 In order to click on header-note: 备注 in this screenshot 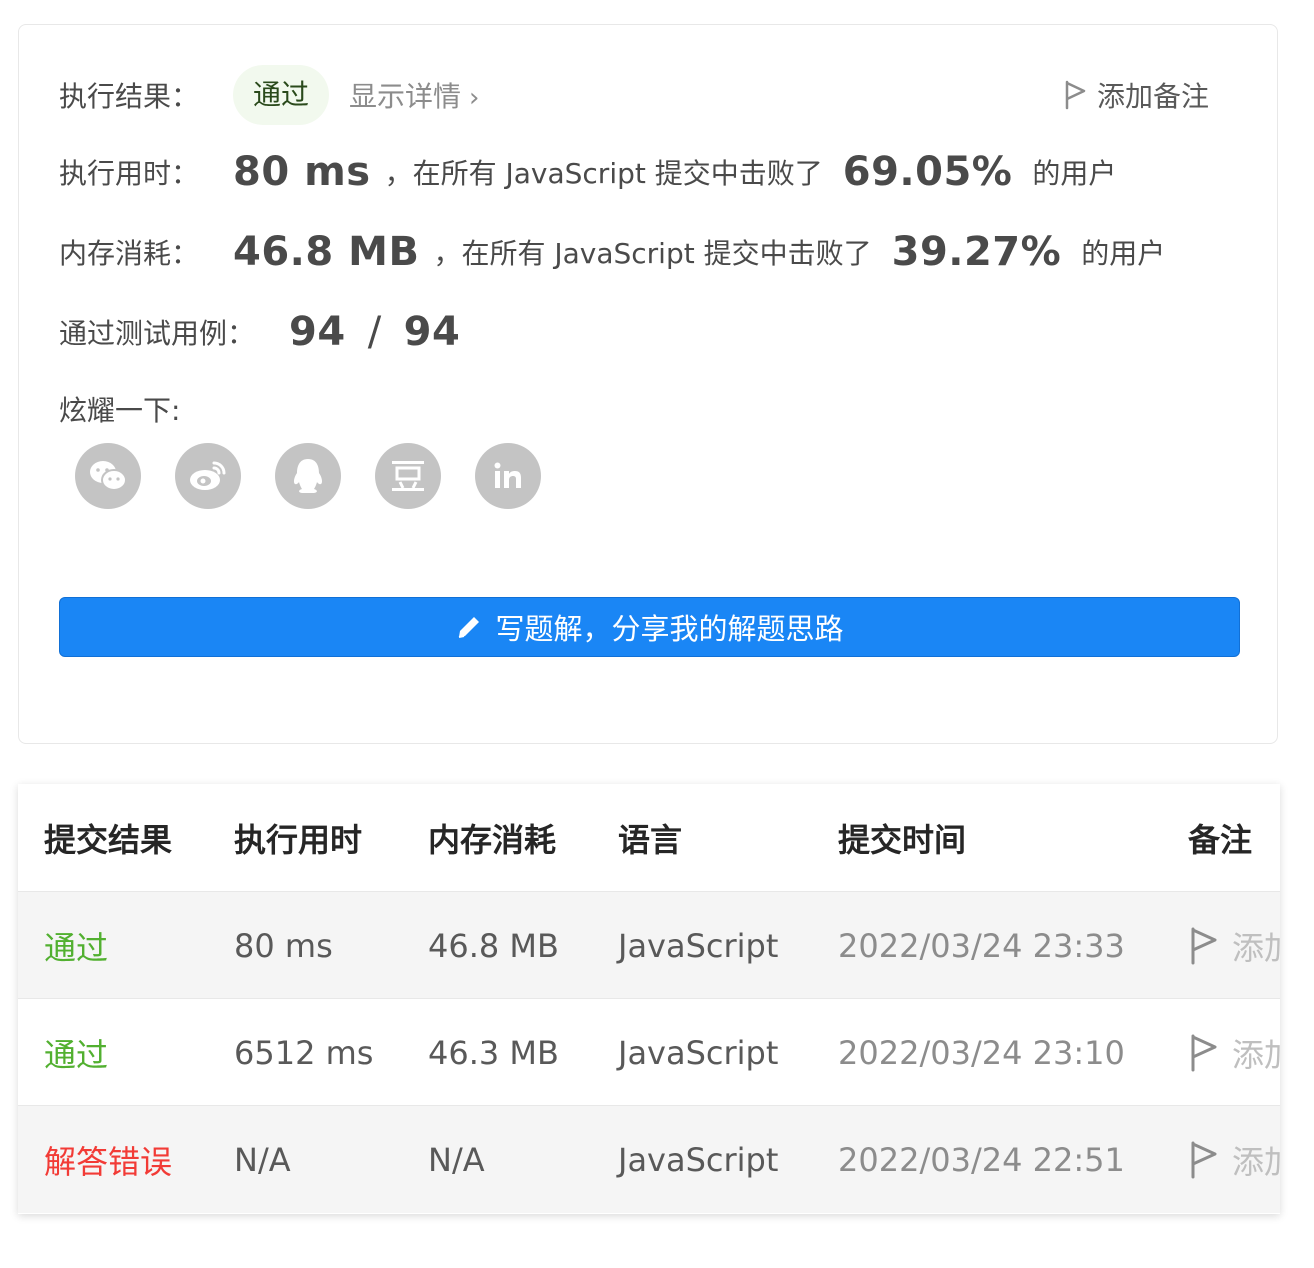, I will do `click(1220, 839)`.